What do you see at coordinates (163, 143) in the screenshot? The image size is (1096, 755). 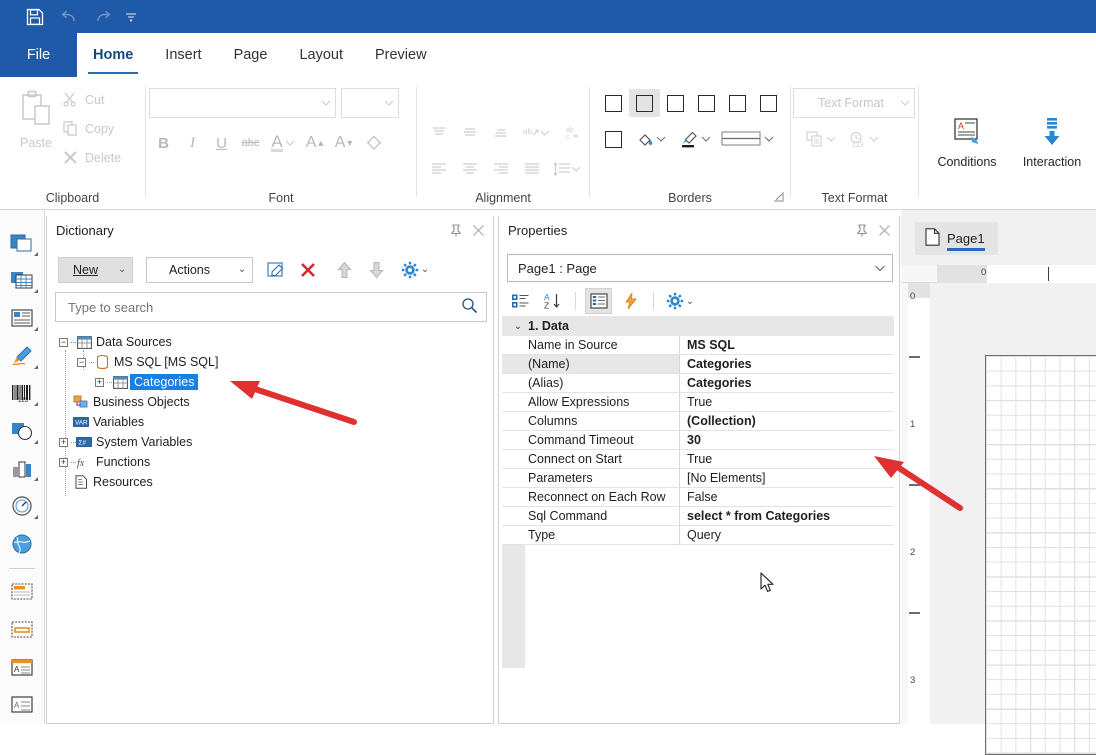 I see `bold-button: B` at bounding box center [163, 143].